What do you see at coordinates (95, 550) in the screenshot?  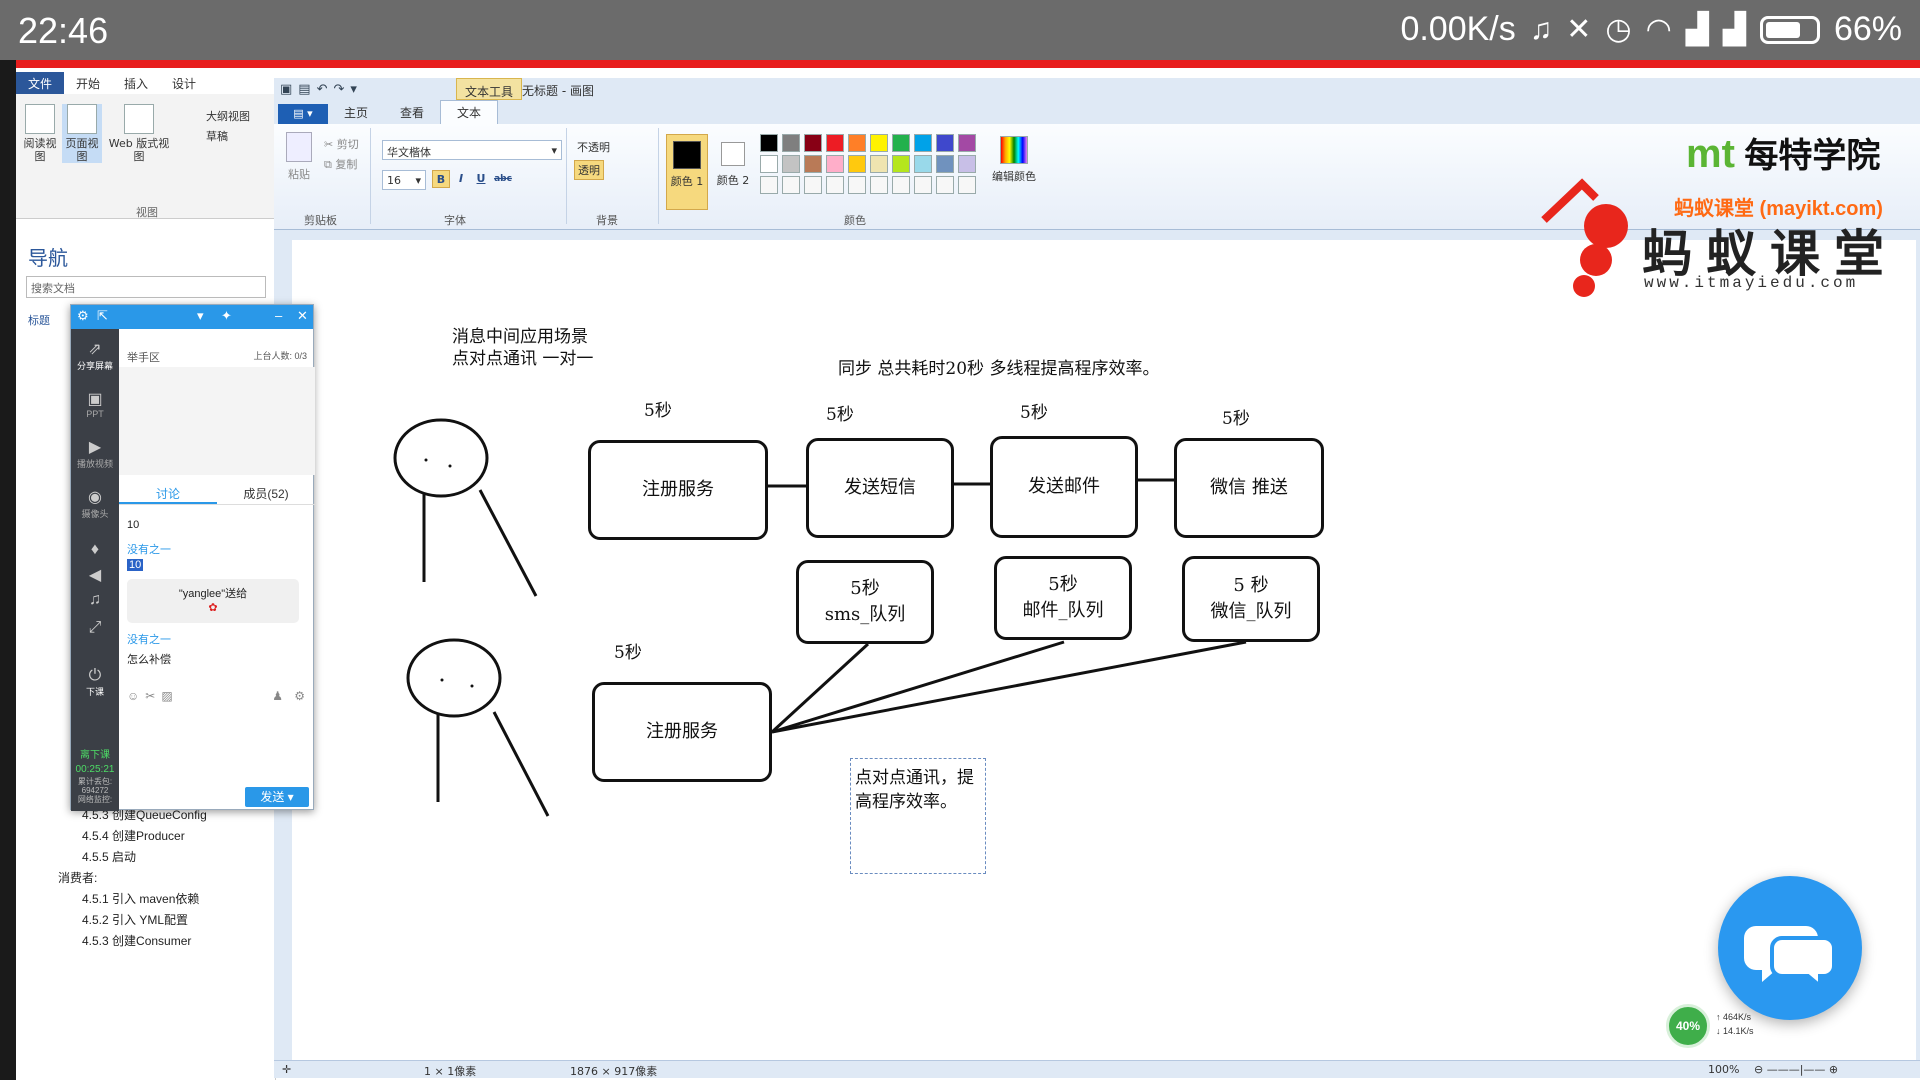 I see `mic-button: ♦` at bounding box center [95, 550].